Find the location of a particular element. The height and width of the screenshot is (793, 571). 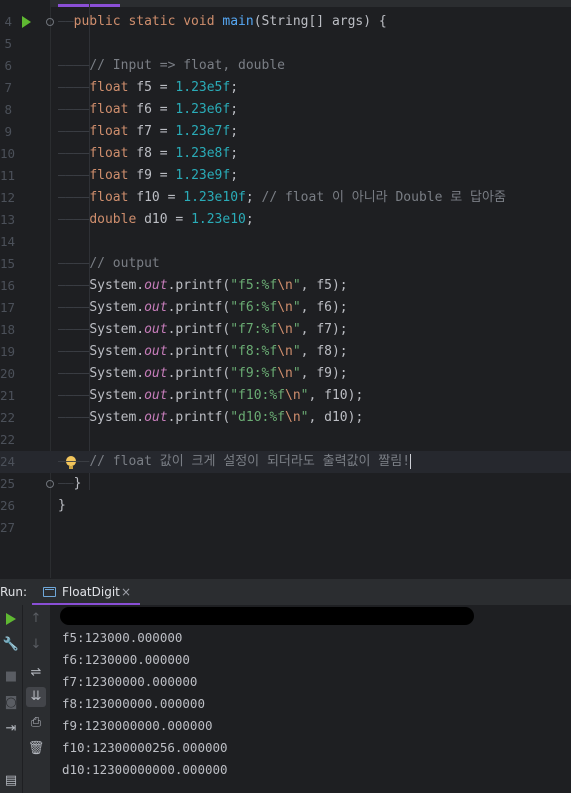

code-line: 20 ————System.out.printf("f9:%f\n", f9); is located at coordinates (285, 374).